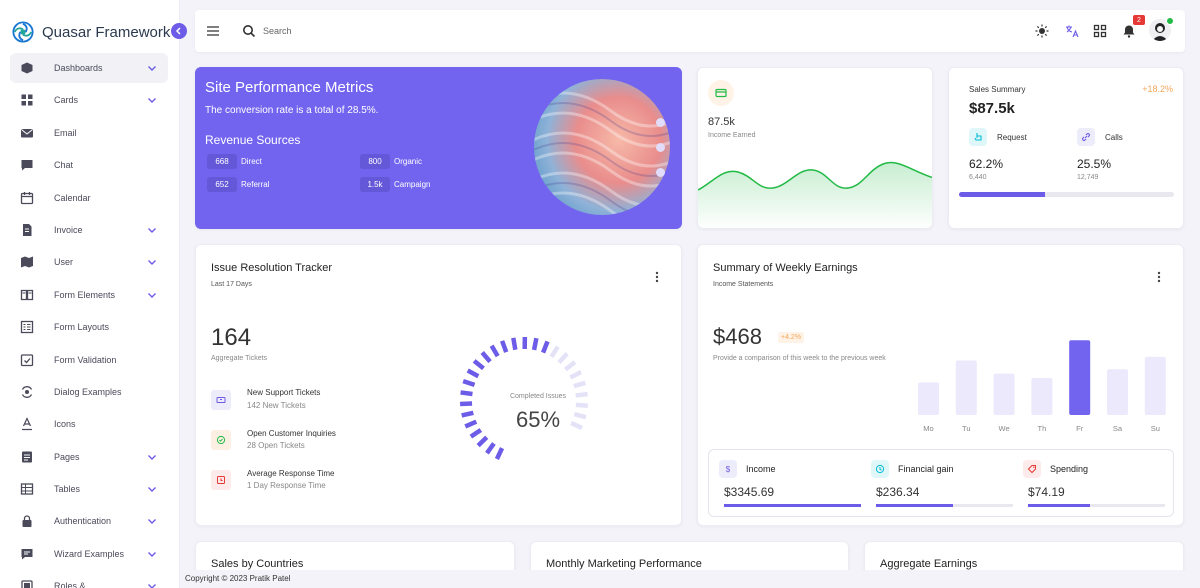 The height and width of the screenshot is (588, 1200). I want to click on completed-issues-gauge, so click(523, 398).